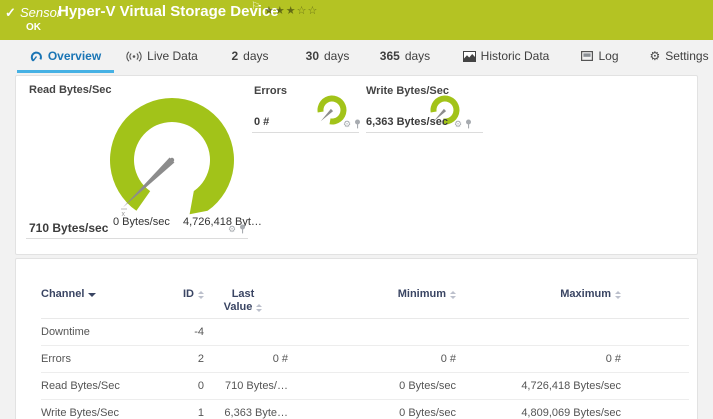 The image size is (713, 419). I want to click on status-ok-icon: ✓, so click(10, 12).